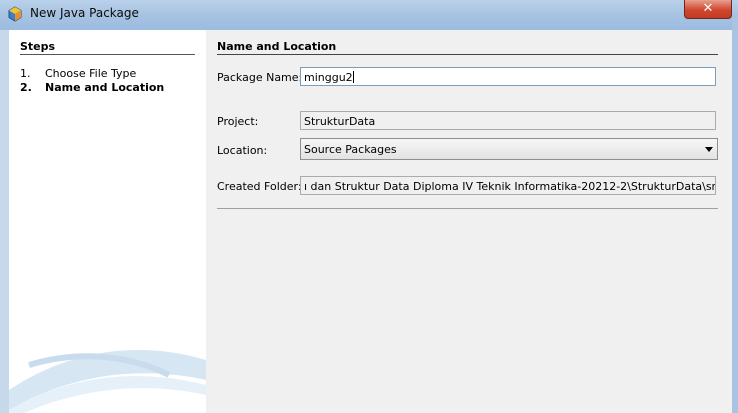 This screenshot has height=413, width=738. Describe the element at coordinates (84, 13) in the screenshot. I see `window-title: New Java Package` at that location.